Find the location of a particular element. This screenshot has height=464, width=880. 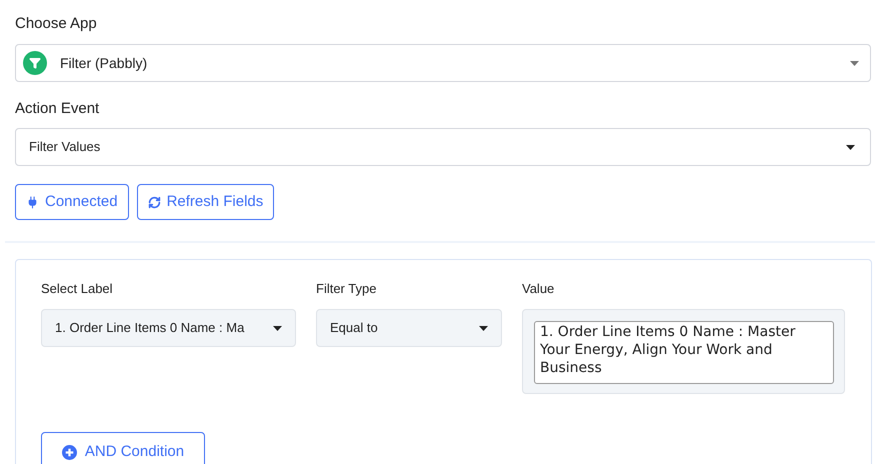

event-select: Filter Values is located at coordinates (443, 147).